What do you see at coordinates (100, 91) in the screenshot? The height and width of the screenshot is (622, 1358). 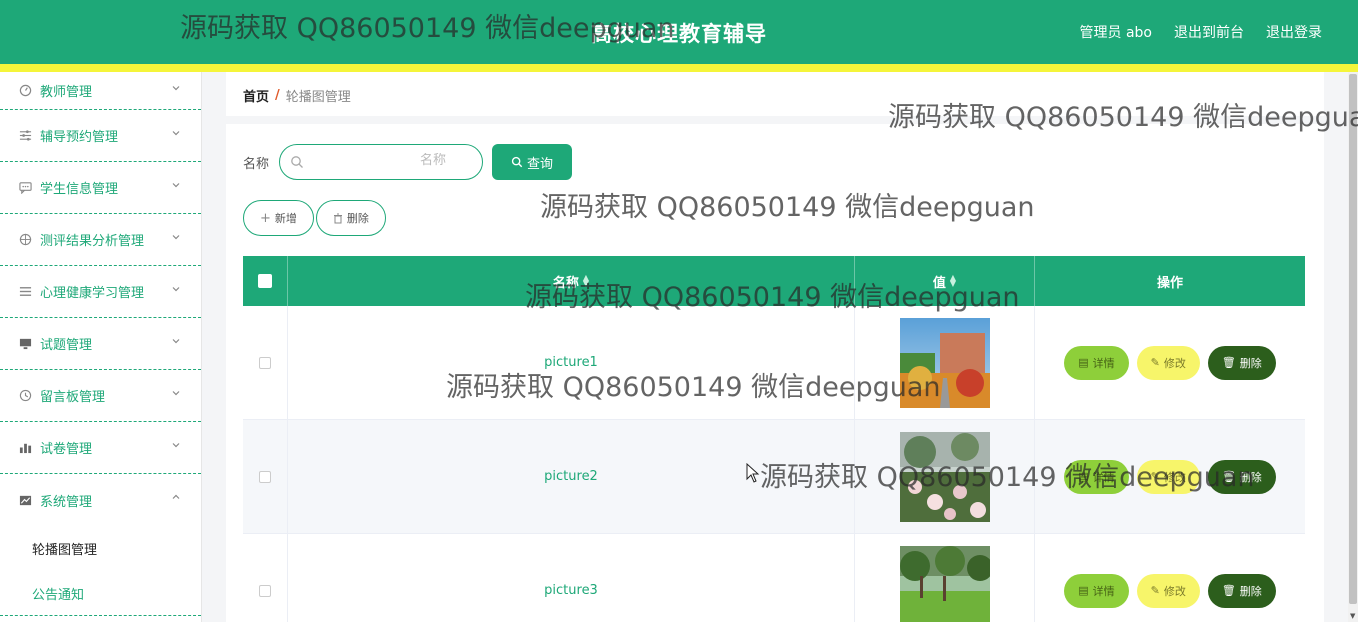 I see `sidebar-item-teachers: 教师管理` at bounding box center [100, 91].